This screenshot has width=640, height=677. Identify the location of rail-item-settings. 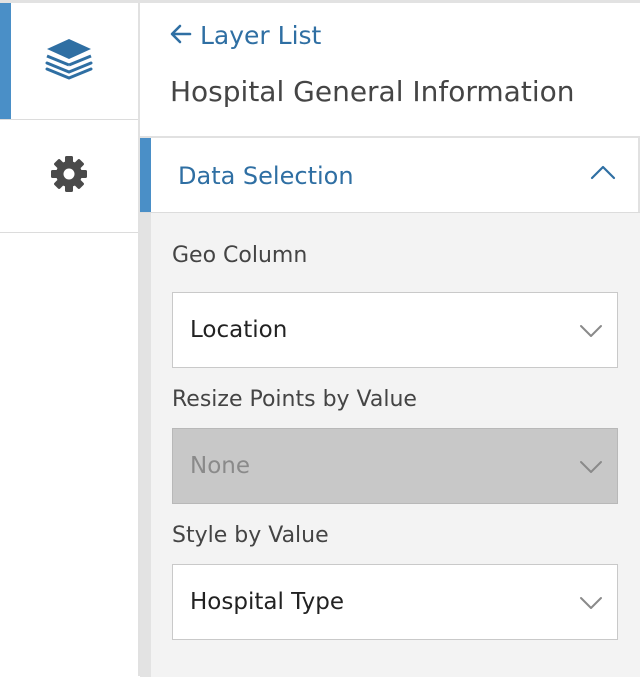
(69, 176).